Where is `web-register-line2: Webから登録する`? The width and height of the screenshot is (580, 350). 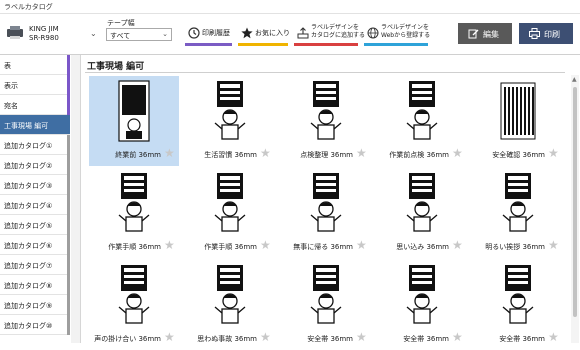
web-register-line2: Webから登録する is located at coordinates (406, 35).